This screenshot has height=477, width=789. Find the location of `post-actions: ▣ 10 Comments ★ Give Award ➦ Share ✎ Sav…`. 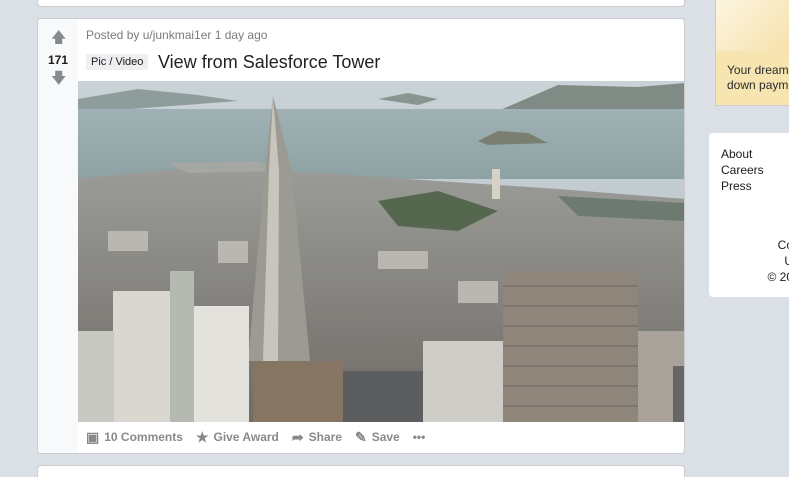

post-actions: ▣ 10 Comments ★ Give Award ➦ Share ✎ Sav… is located at coordinates (255, 437).